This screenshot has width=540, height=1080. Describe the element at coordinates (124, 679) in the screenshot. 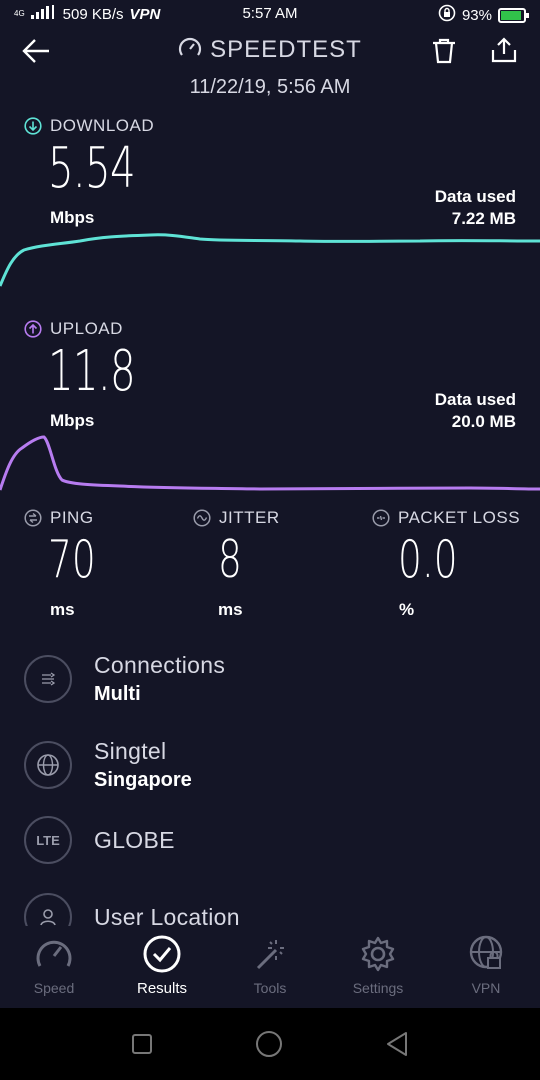

I see `connections-row: Connections Multi` at that location.